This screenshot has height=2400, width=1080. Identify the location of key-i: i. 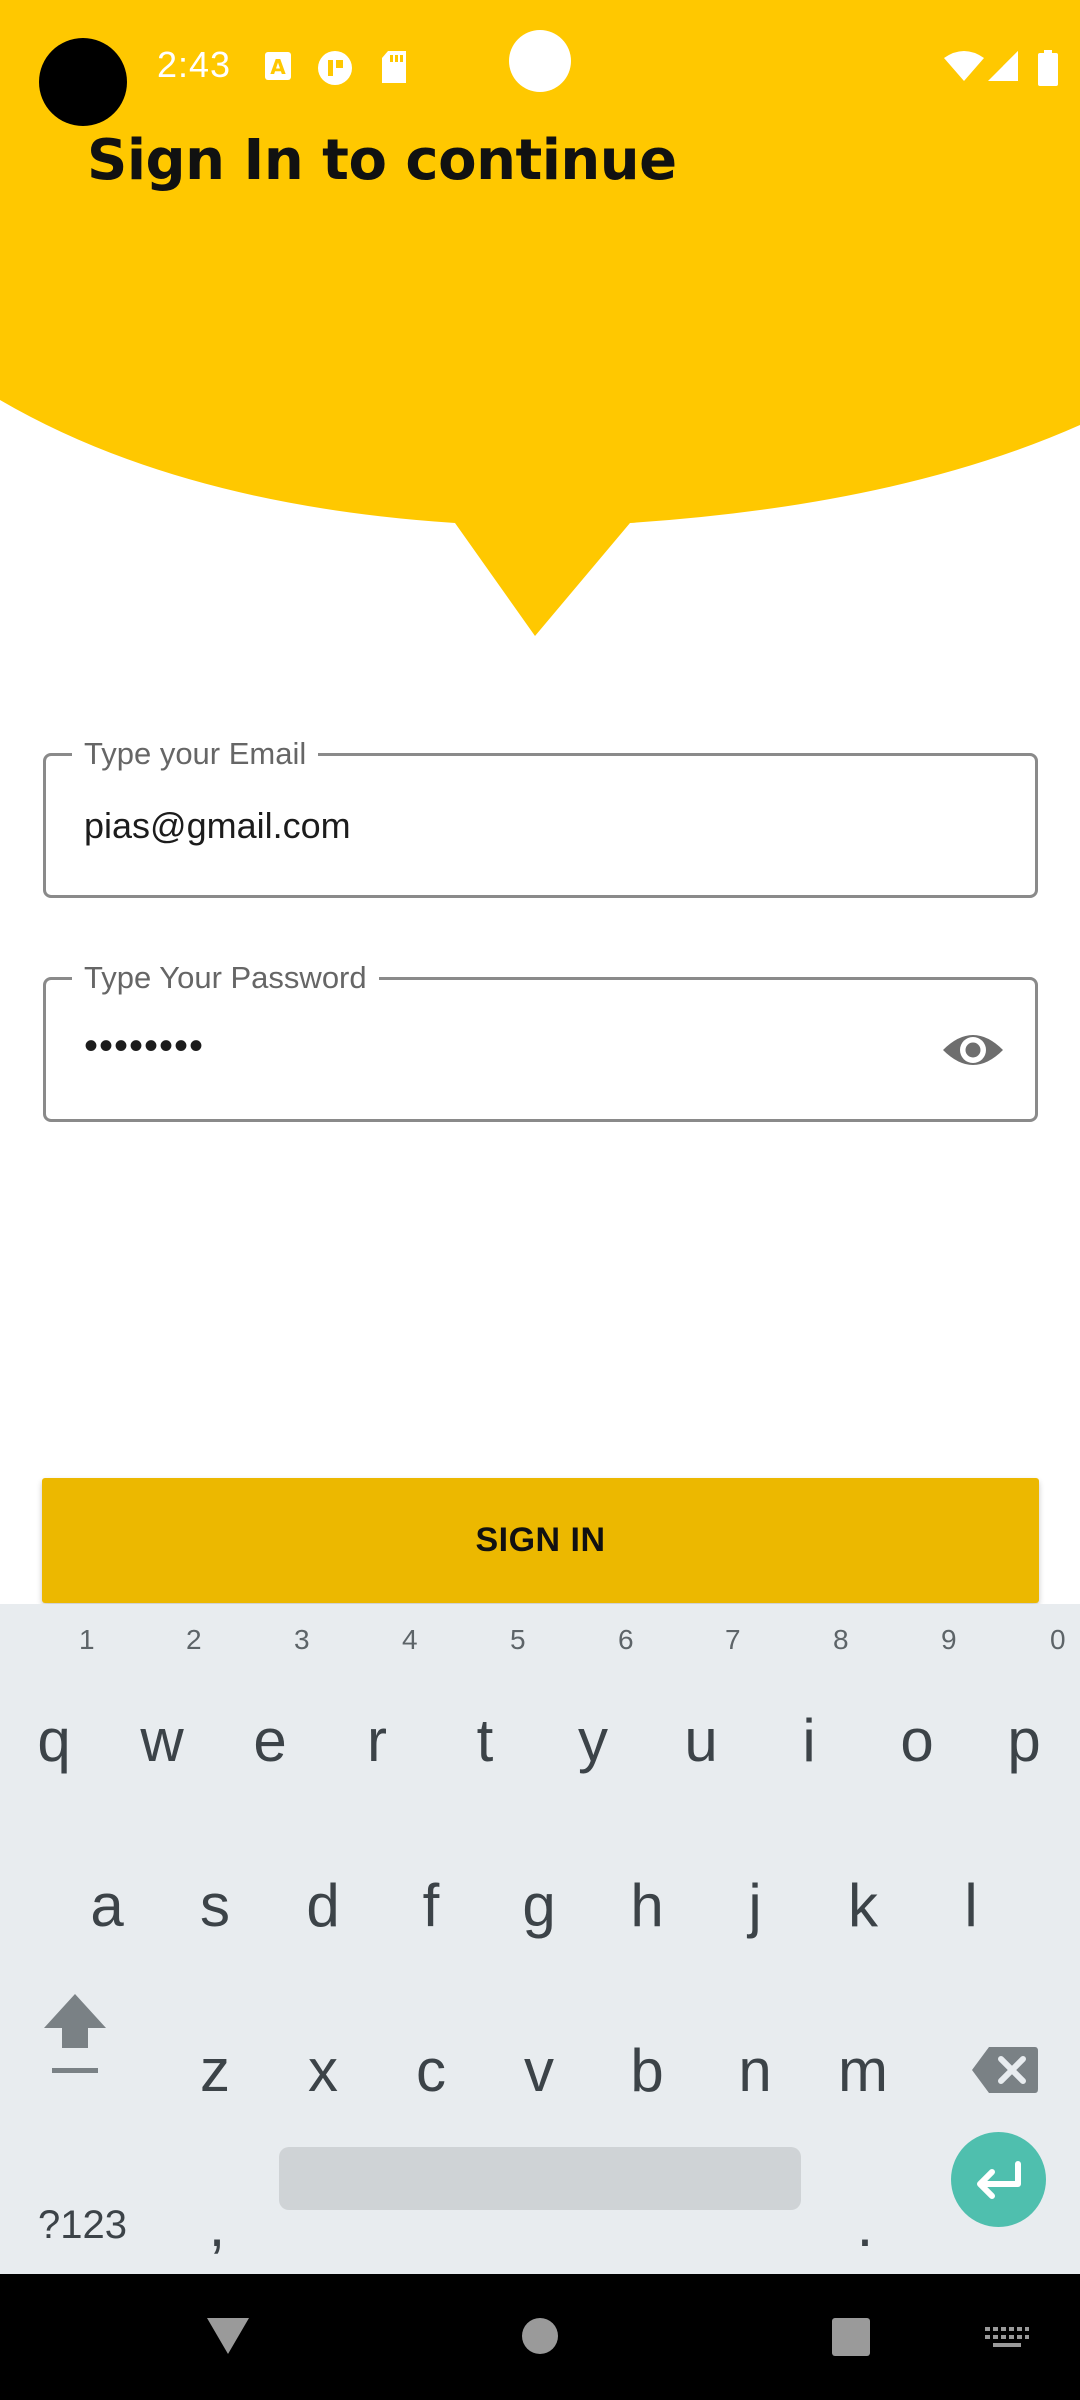
(809, 1740).